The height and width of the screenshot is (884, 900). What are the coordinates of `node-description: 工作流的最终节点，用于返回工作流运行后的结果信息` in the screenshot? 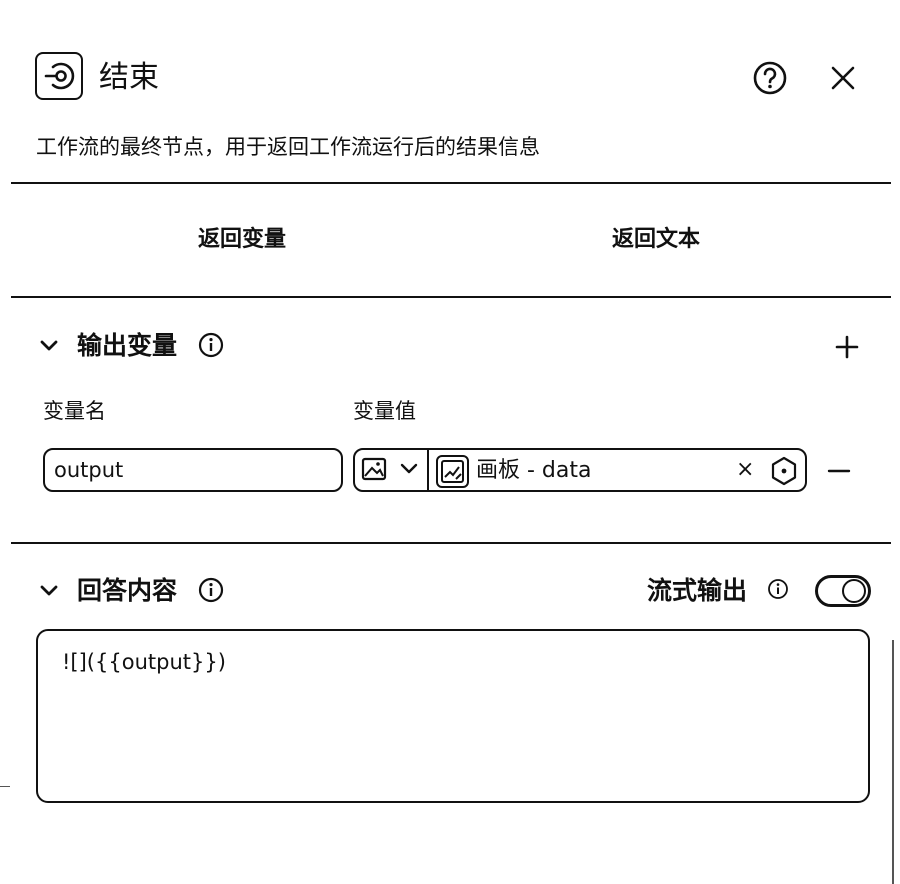 It's located at (288, 147).